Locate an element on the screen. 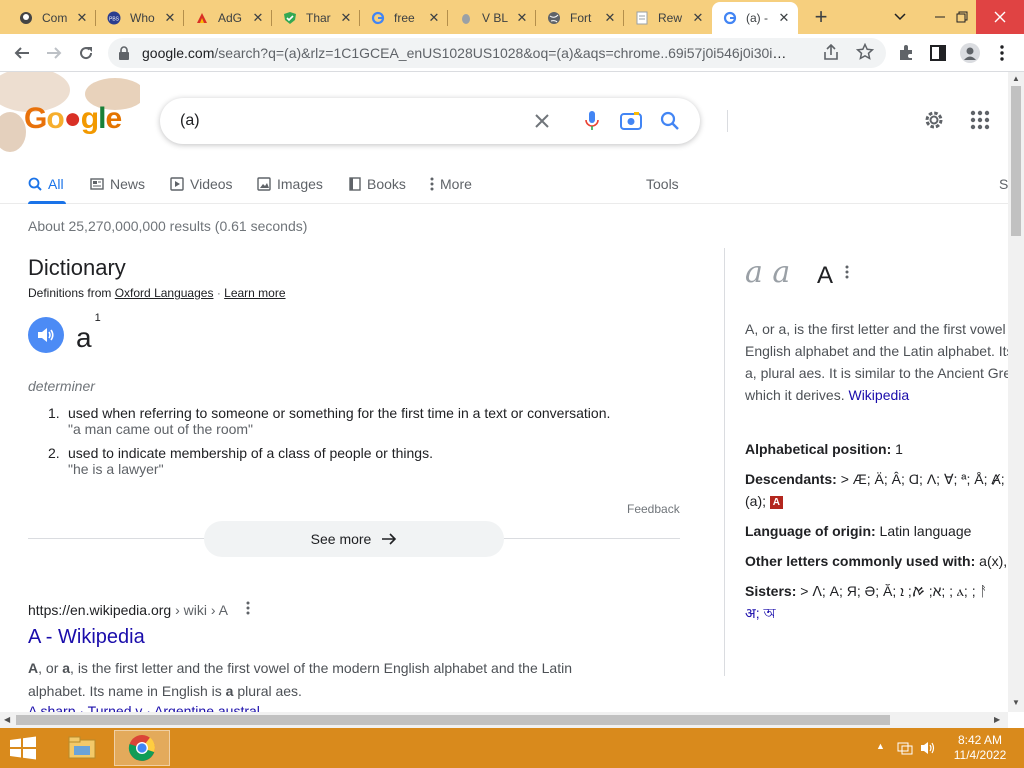 The image size is (1024, 768). lock-icon is located at coordinates (124, 53).